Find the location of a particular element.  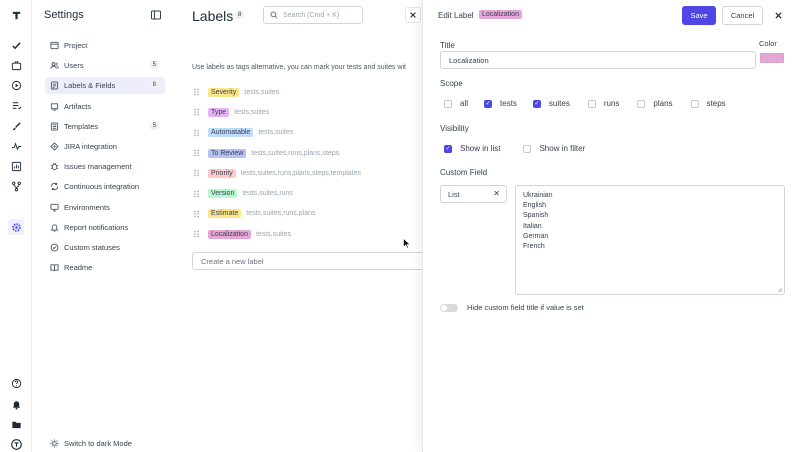

list-item: Estimate tests,suites,runs,plans is located at coordinates (276, 214).